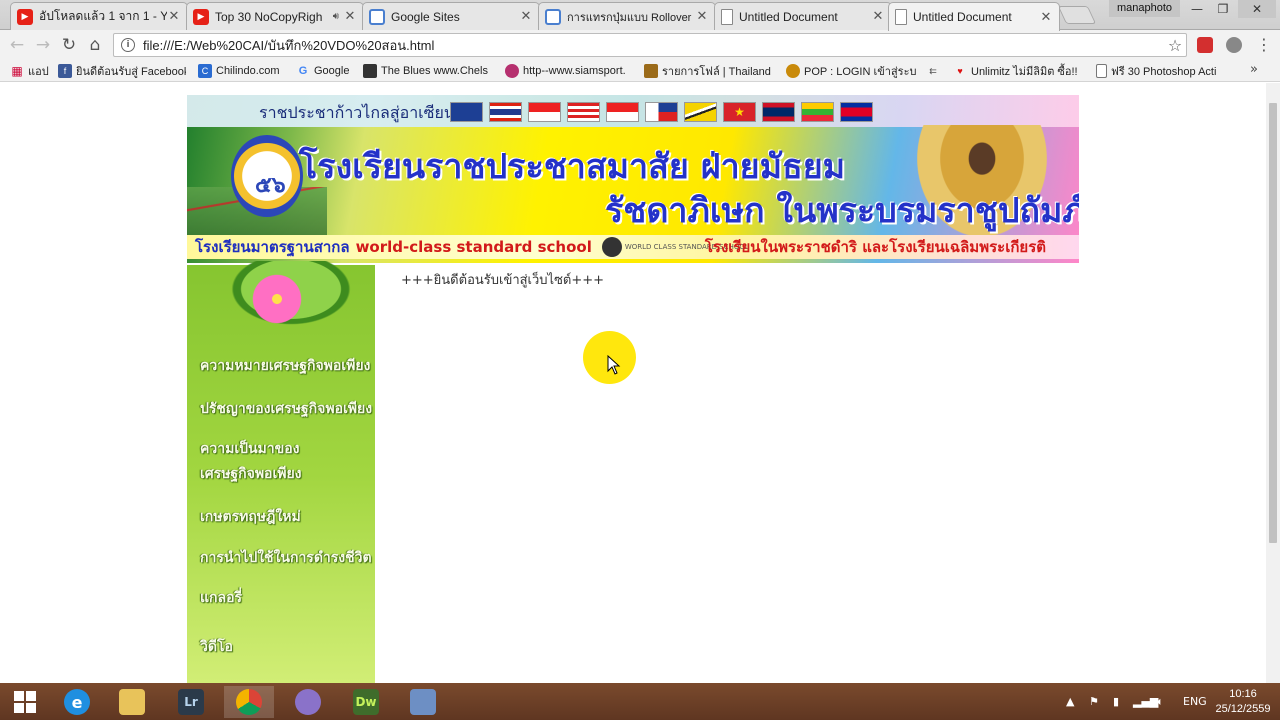 The width and height of the screenshot is (1280, 720). I want to click on globe-icon, so click(611, 247).